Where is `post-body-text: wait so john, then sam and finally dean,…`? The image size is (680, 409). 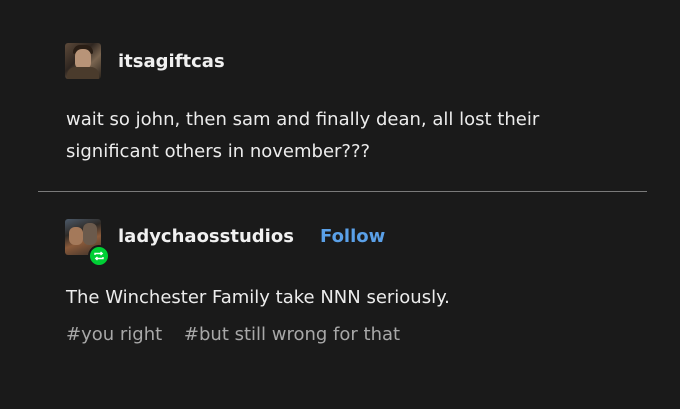
post-body-text: wait so john, then sam and finally dean,… is located at coordinates (303, 135).